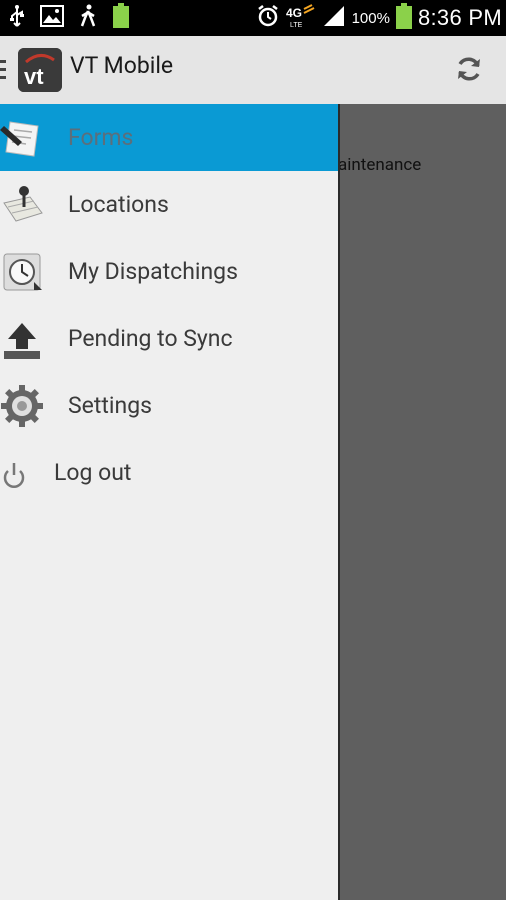 Image resolution: width=506 pixels, height=900 pixels. What do you see at coordinates (110, 405) in the screenshot?
I see `drawer-item-label: Settings` at bounding box center [110, 405].